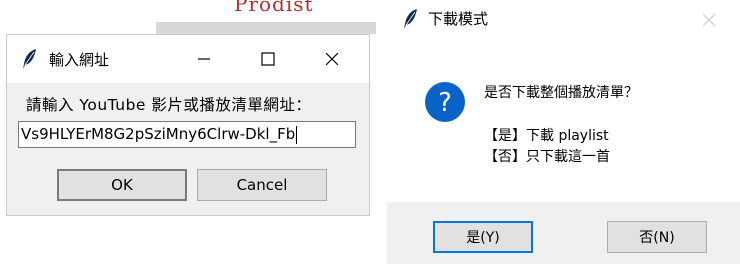  Describe the element at coordinates (266, 17) in the screenshot. I see `background-window-fragment: Prodist` at that location.